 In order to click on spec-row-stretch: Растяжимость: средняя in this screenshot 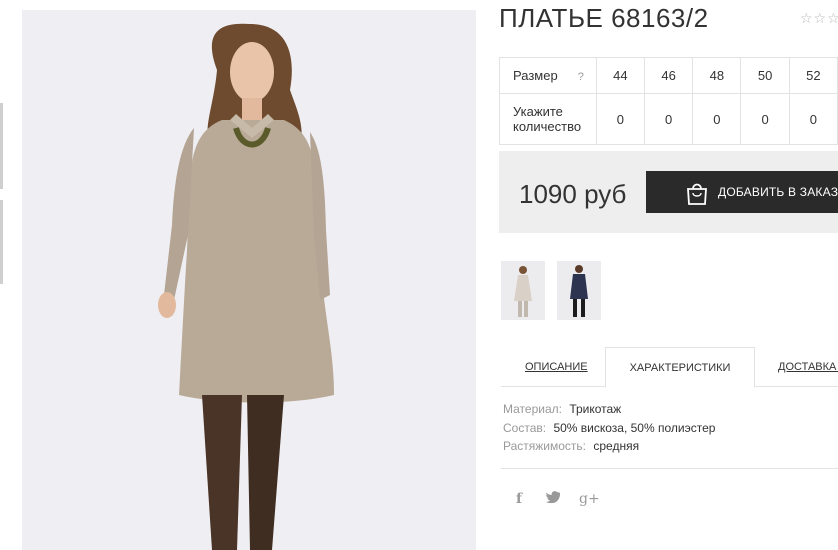, I will do `click(609, 448)`.